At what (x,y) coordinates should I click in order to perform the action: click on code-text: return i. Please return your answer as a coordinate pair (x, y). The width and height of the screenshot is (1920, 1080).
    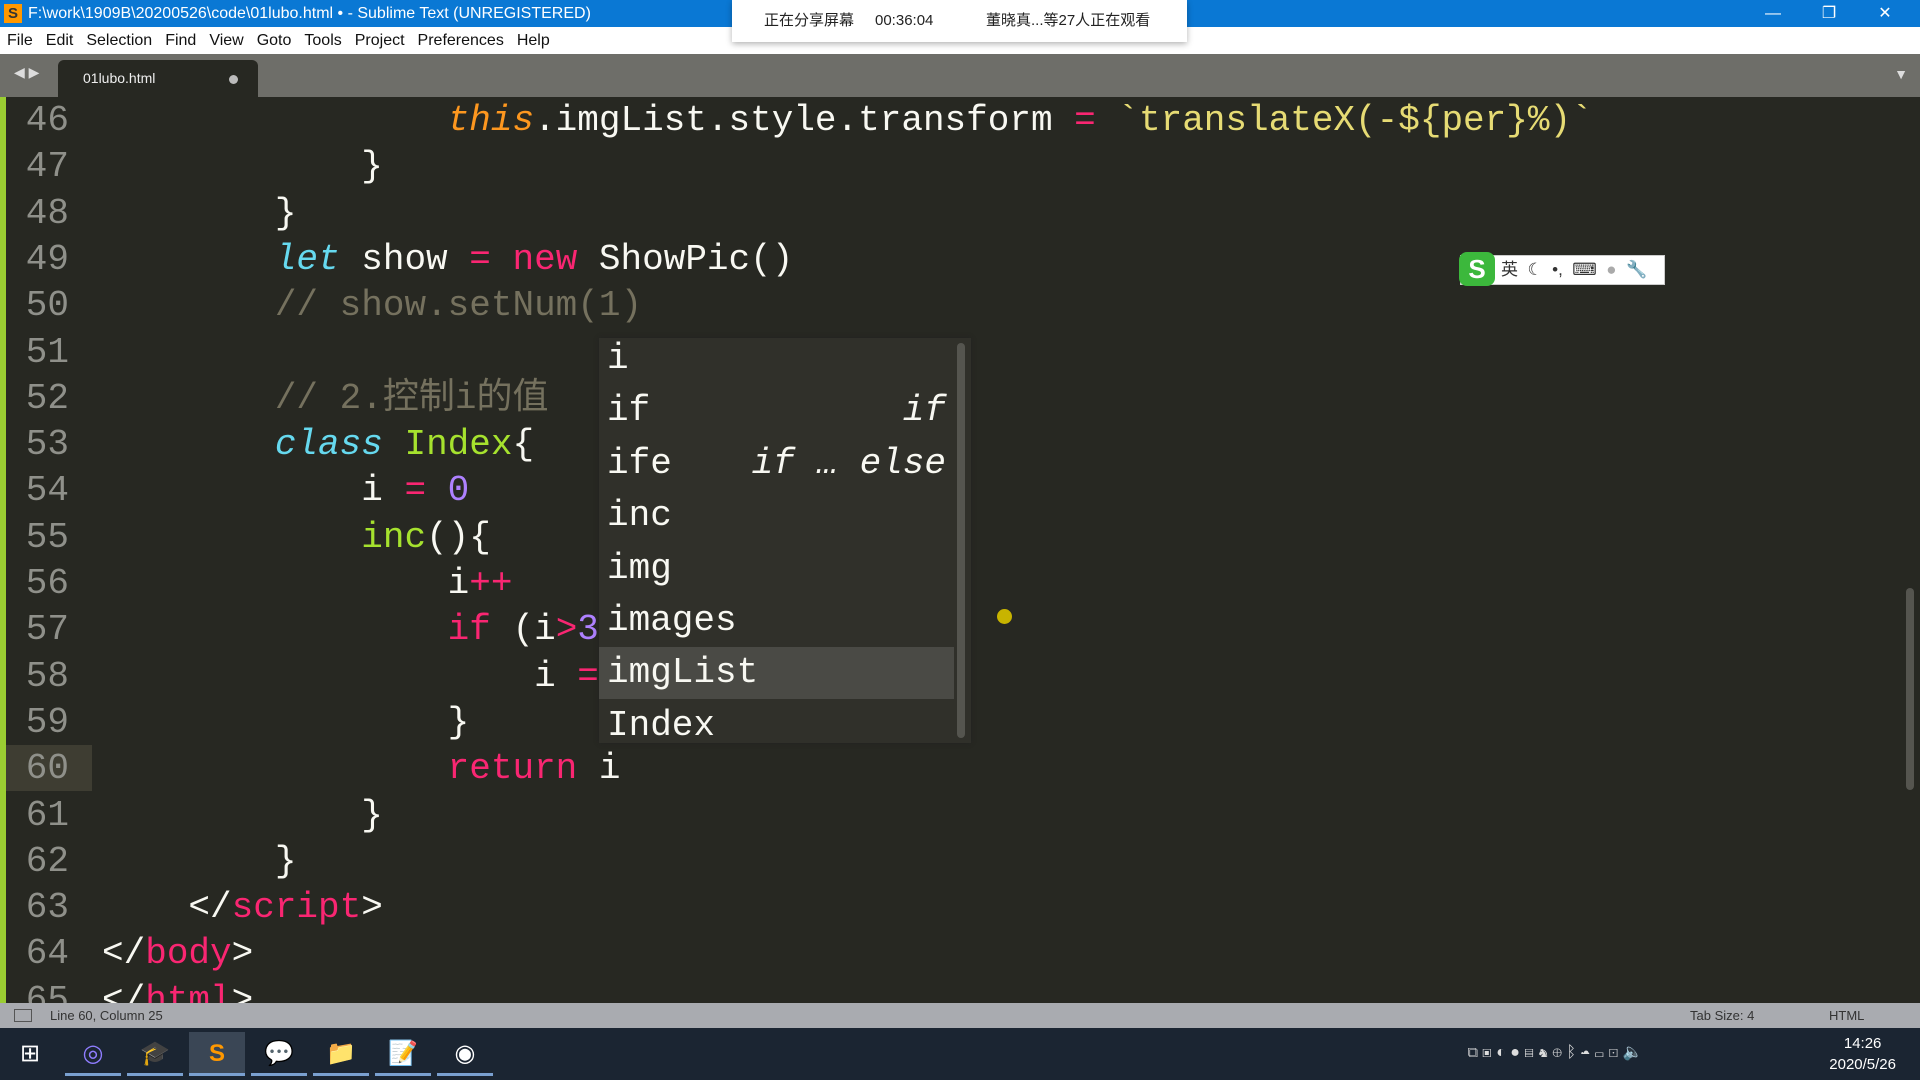
    Looking at the image, I should click on (361, 769).